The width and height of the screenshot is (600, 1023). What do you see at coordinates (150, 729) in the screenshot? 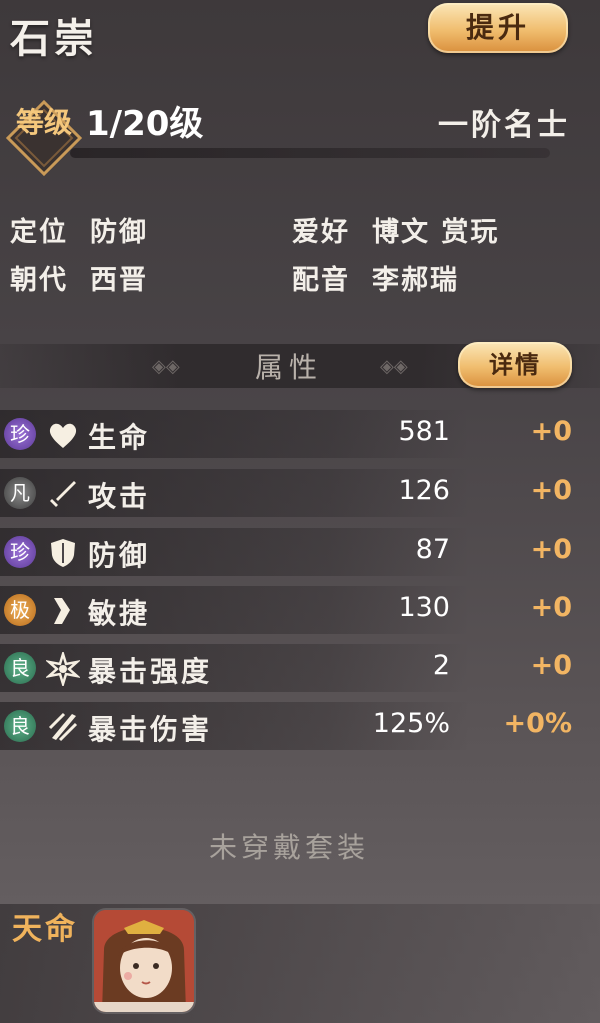
I see `attr-name: 暴击伤害` at bounding box center [150, 729].